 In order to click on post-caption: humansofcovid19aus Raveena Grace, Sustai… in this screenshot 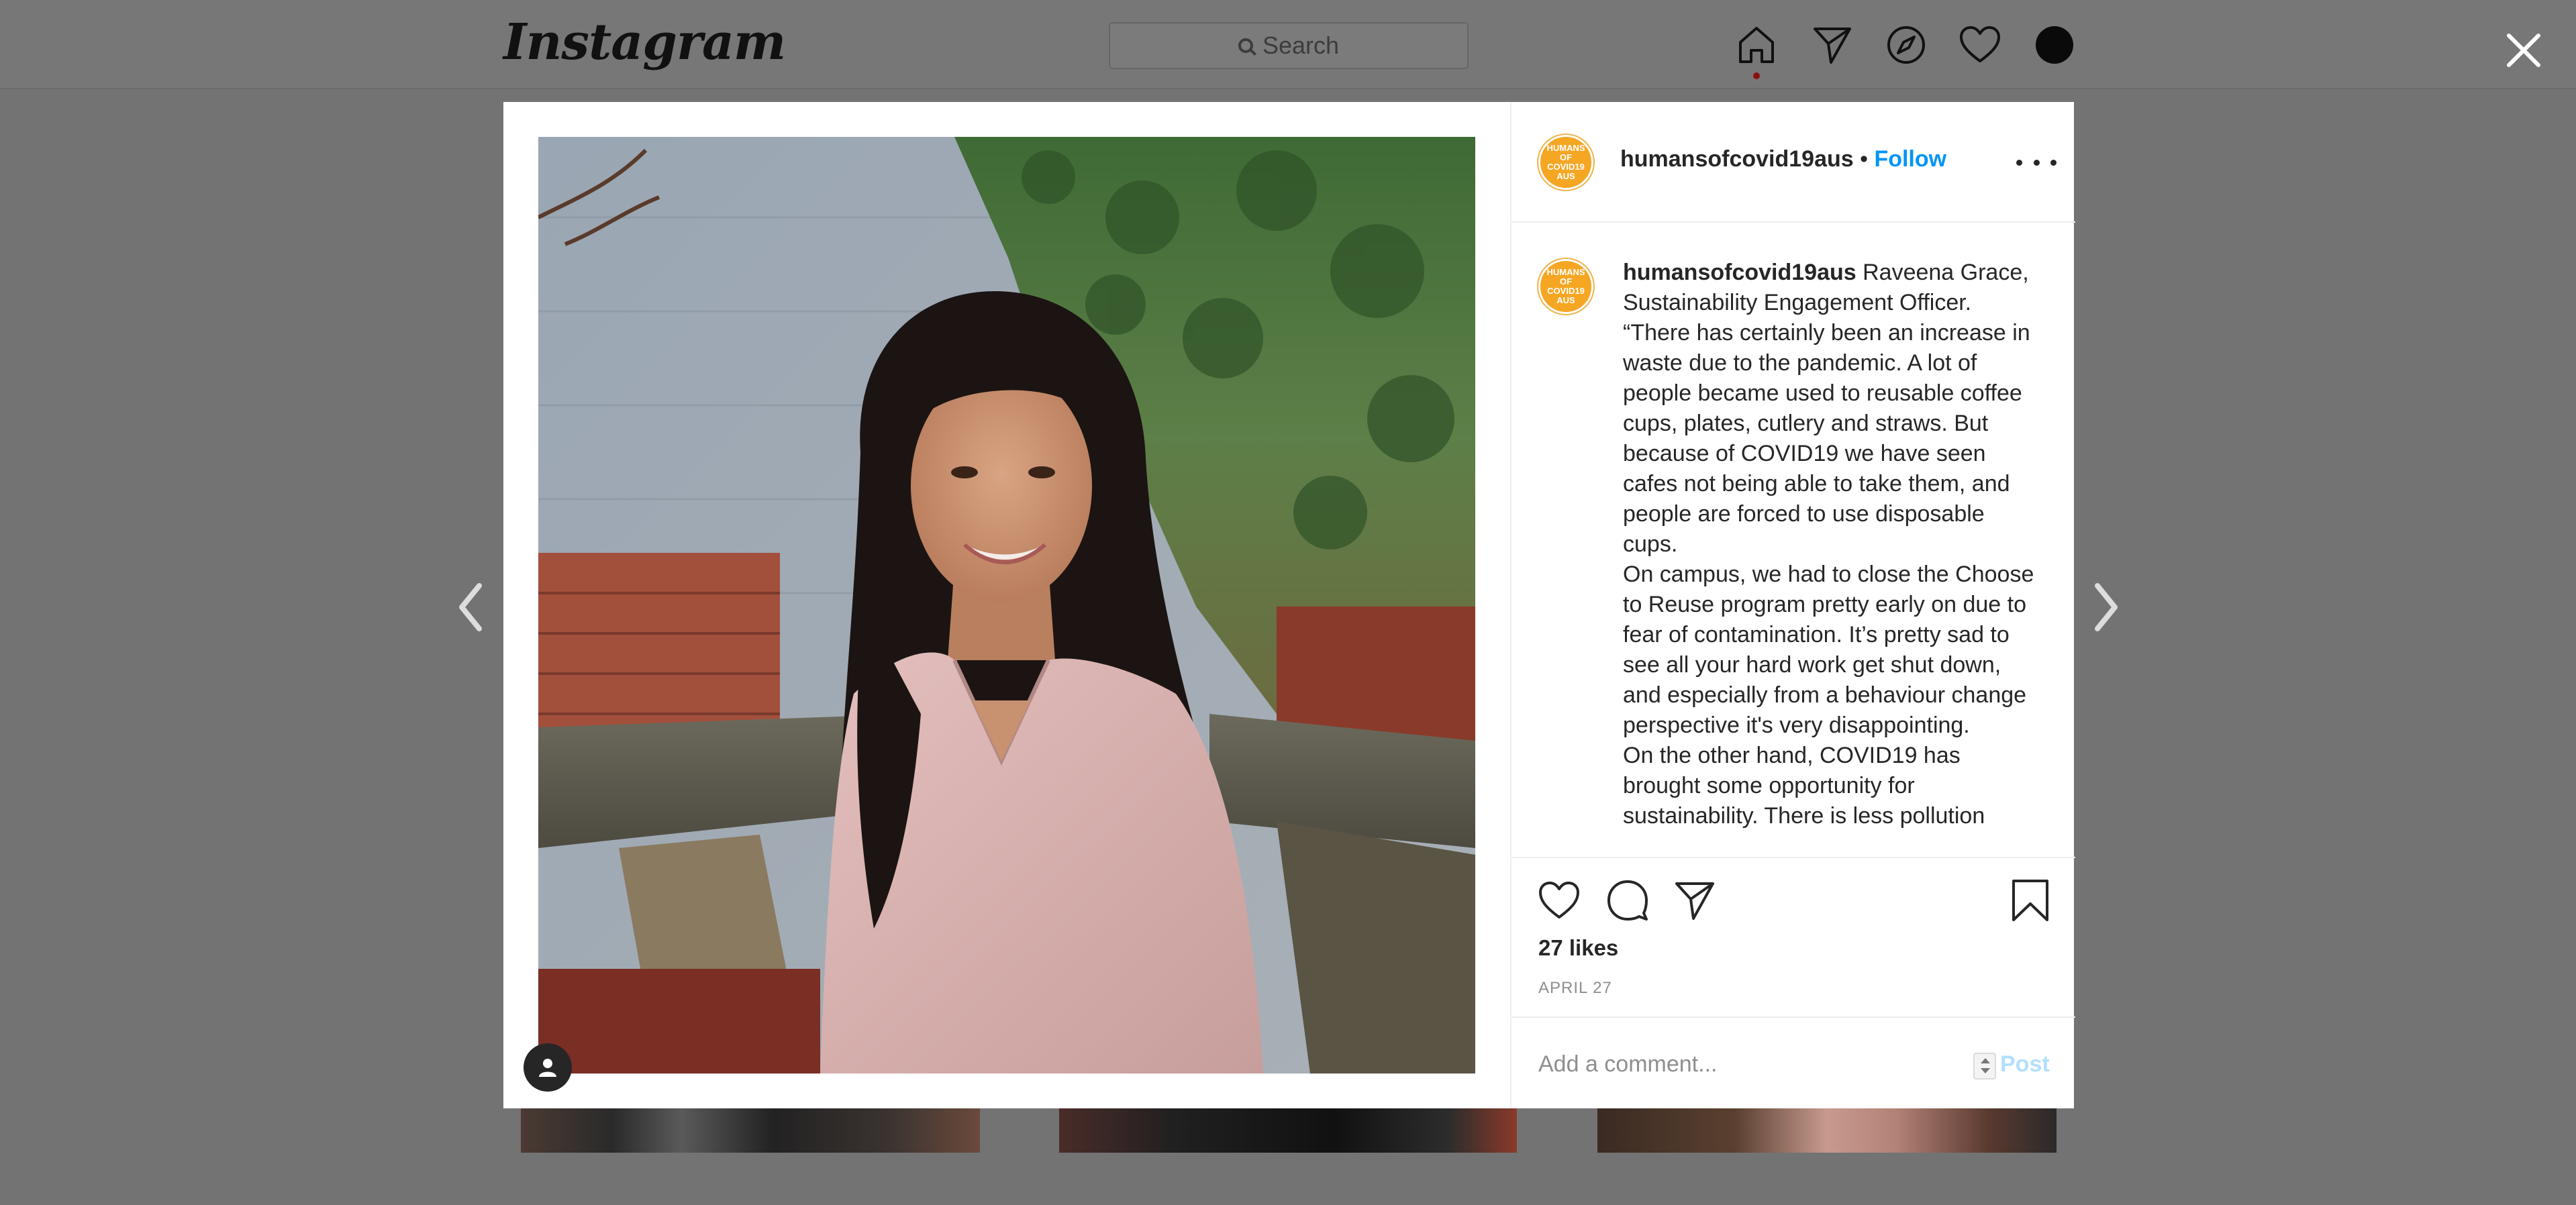, I will do `click(1831, 544)`.